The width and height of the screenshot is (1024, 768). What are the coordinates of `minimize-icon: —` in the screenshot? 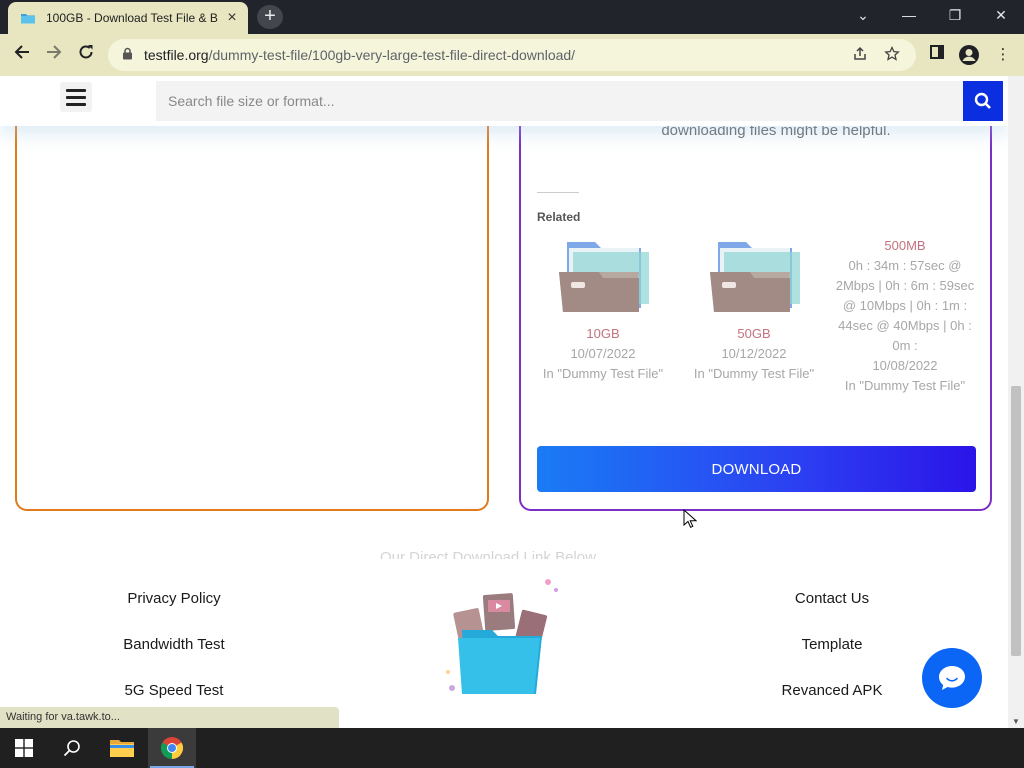 It's located at (909, 15).